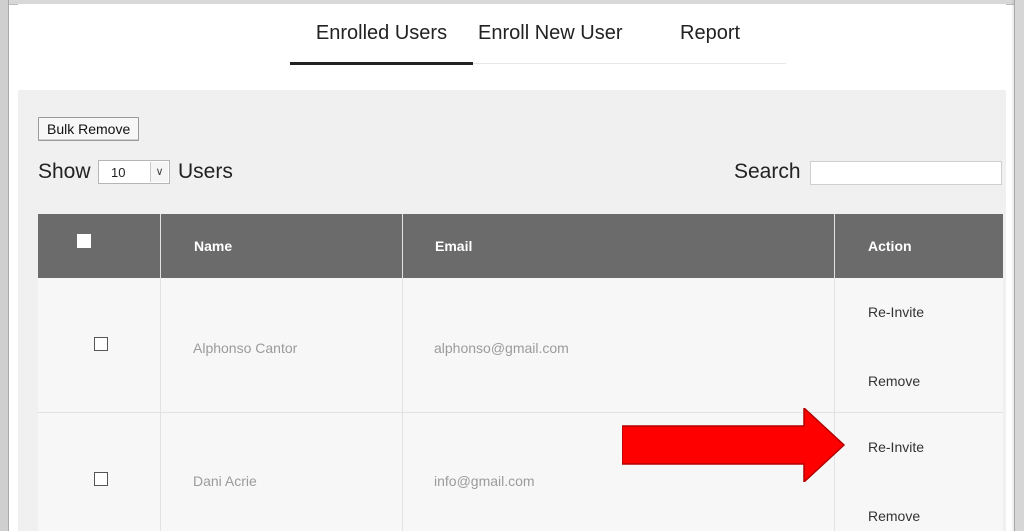 The image size is (1024, 531). Describe the element at coordinates (520, 246) in the screenshot. I see `table-header: Name Email Action` at that location.